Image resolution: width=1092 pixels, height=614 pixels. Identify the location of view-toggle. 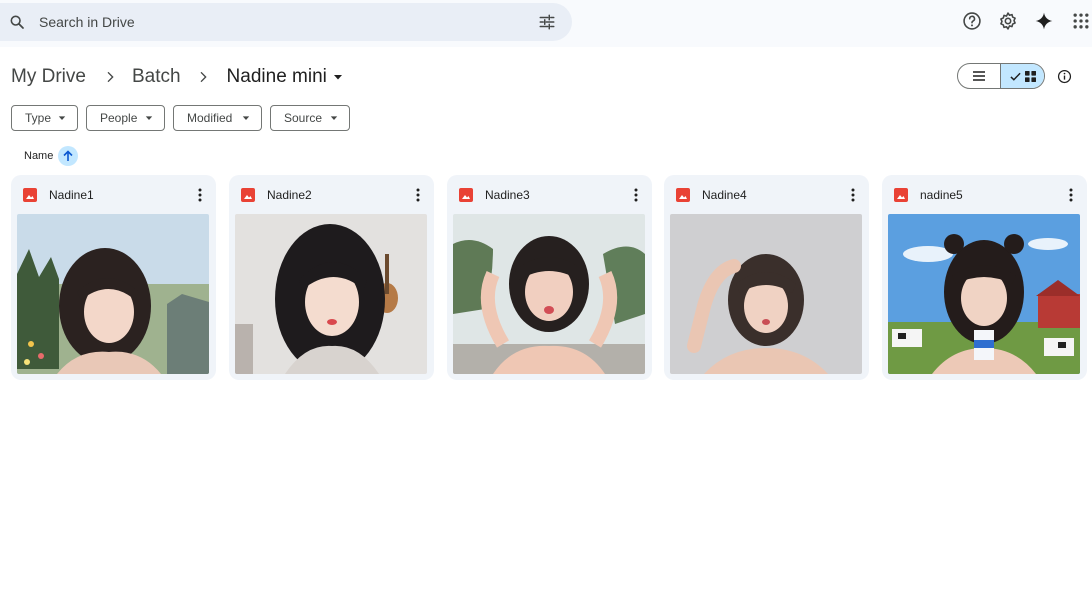
(1001, 76).